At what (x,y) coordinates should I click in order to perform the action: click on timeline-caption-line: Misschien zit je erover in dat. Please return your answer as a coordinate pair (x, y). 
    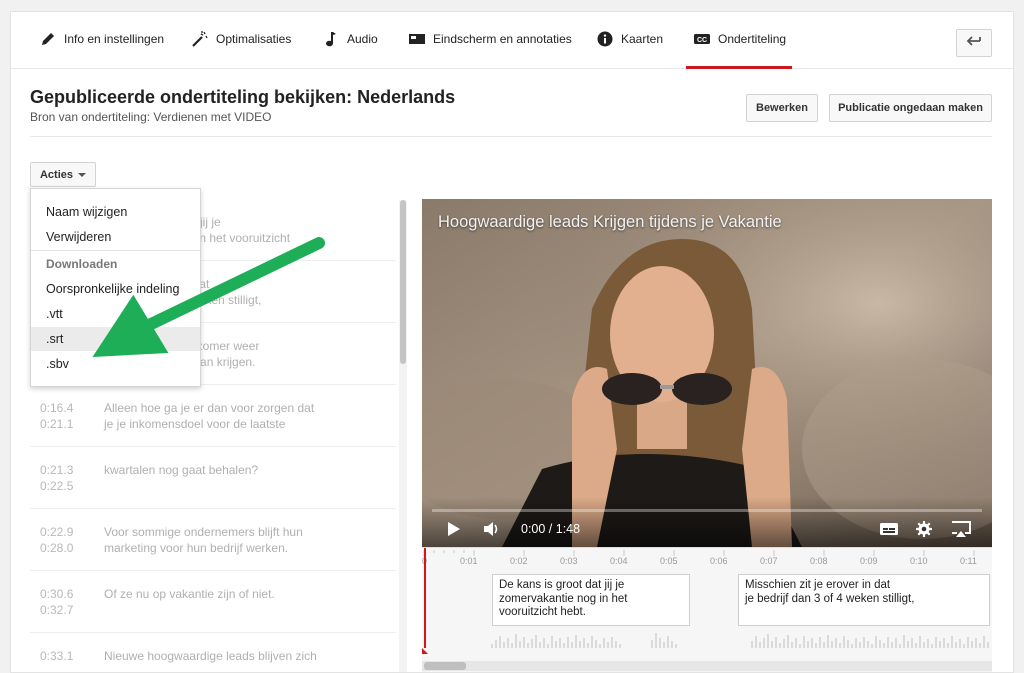
    Looking at the image, I should click on (818, 585).